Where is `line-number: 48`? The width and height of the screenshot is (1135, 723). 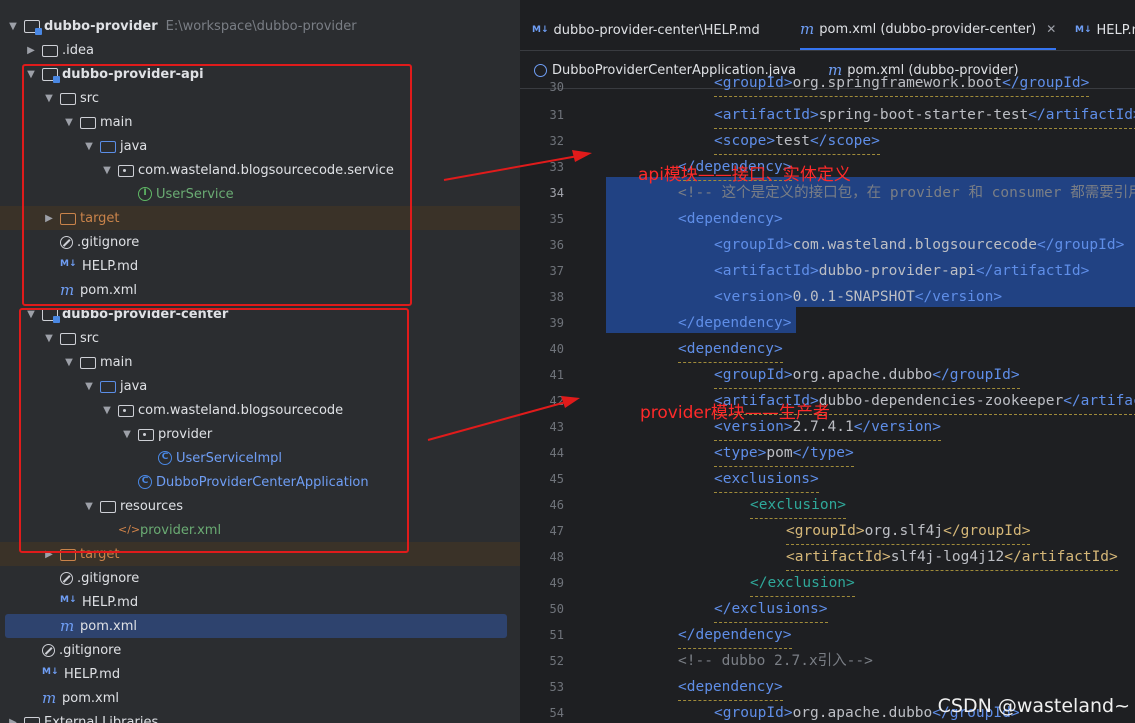 line-number: 48 is located at coordinates (556, 557).